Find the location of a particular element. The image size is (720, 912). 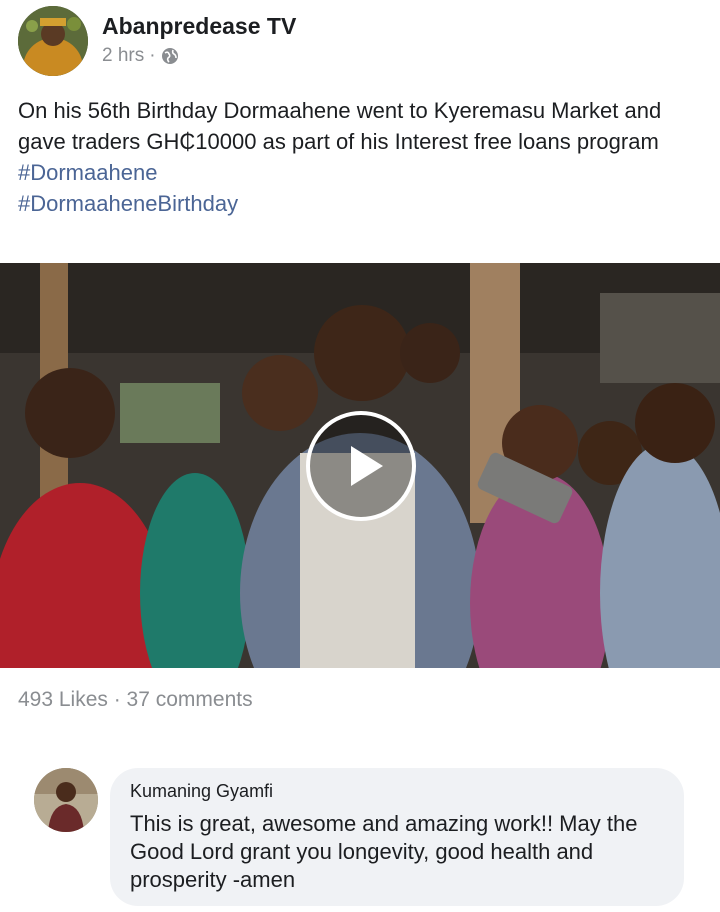

page-avatar-image is located at coordinates (53, 41).